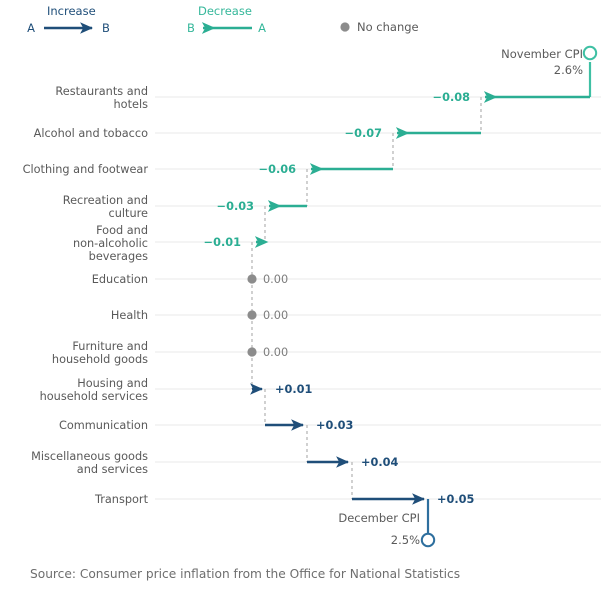 Image resolution: width=601 pixels, height=589 pixels. What do you see at coordinates (235, 206) in the screenshot?
I see `value-label-recreation-and-culture: −0.03` at bounding box center [235, 206].